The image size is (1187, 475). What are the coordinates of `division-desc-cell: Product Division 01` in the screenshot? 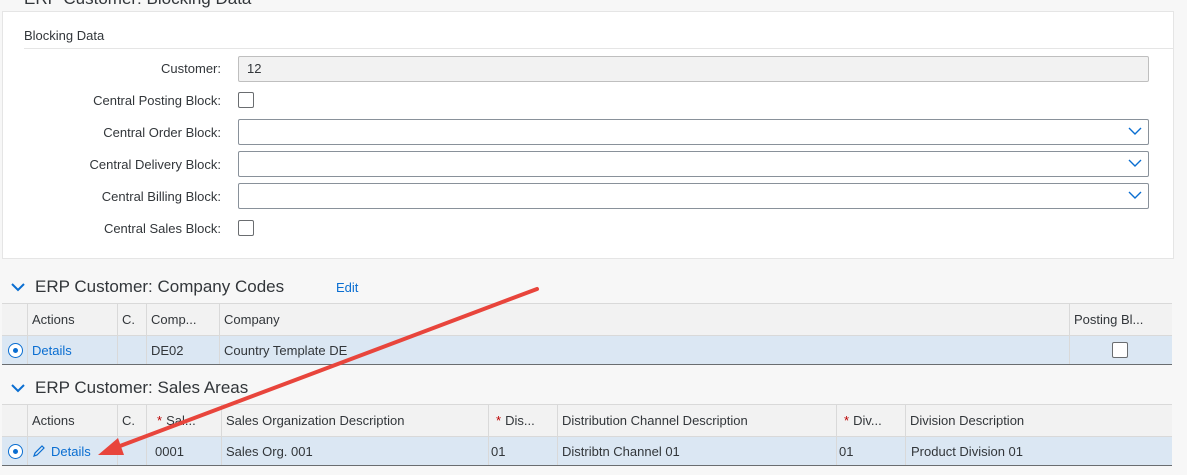 It's located at (967, 451).